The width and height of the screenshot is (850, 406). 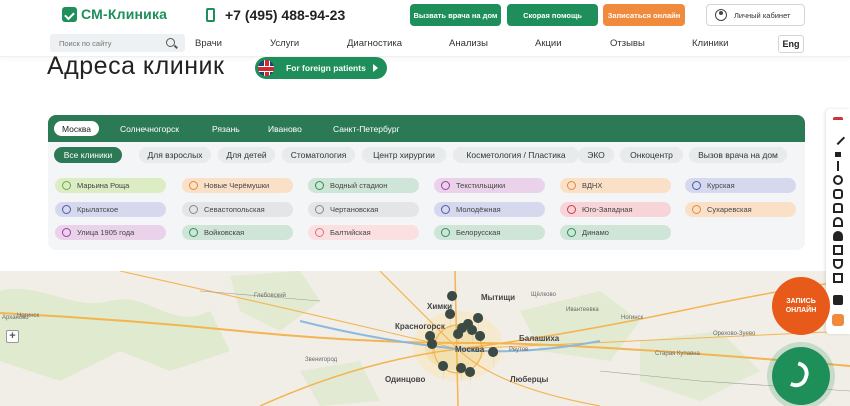 I want to click on metro-item: Войковская, so click(x=237, y=232).